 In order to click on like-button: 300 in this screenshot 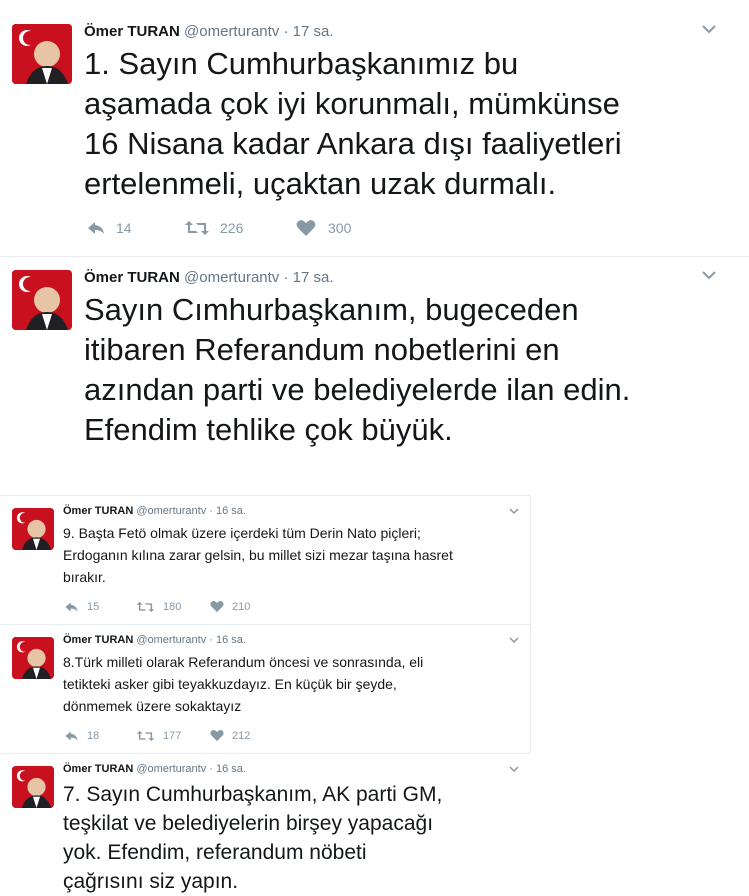, I will do `click(323, 228)`.